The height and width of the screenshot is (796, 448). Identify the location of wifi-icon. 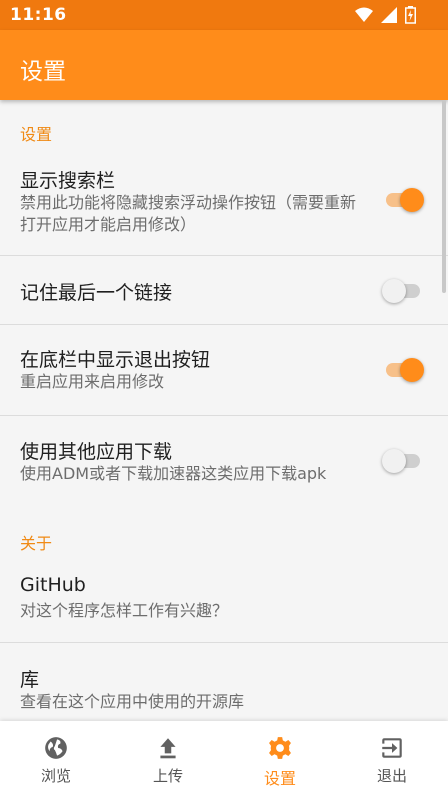
(364, 14).